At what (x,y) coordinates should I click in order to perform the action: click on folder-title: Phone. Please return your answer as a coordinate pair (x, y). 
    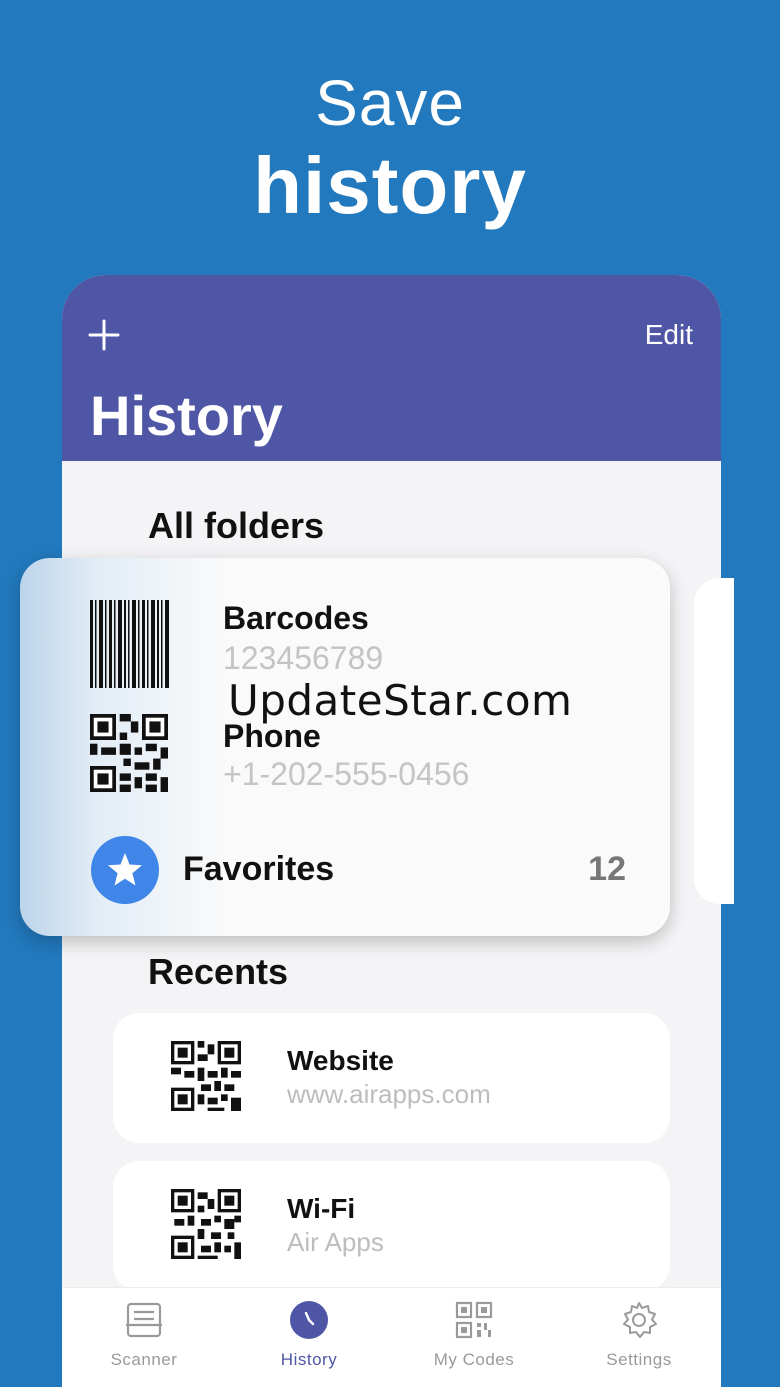
    Looking at the image, I should click on (272, 736).